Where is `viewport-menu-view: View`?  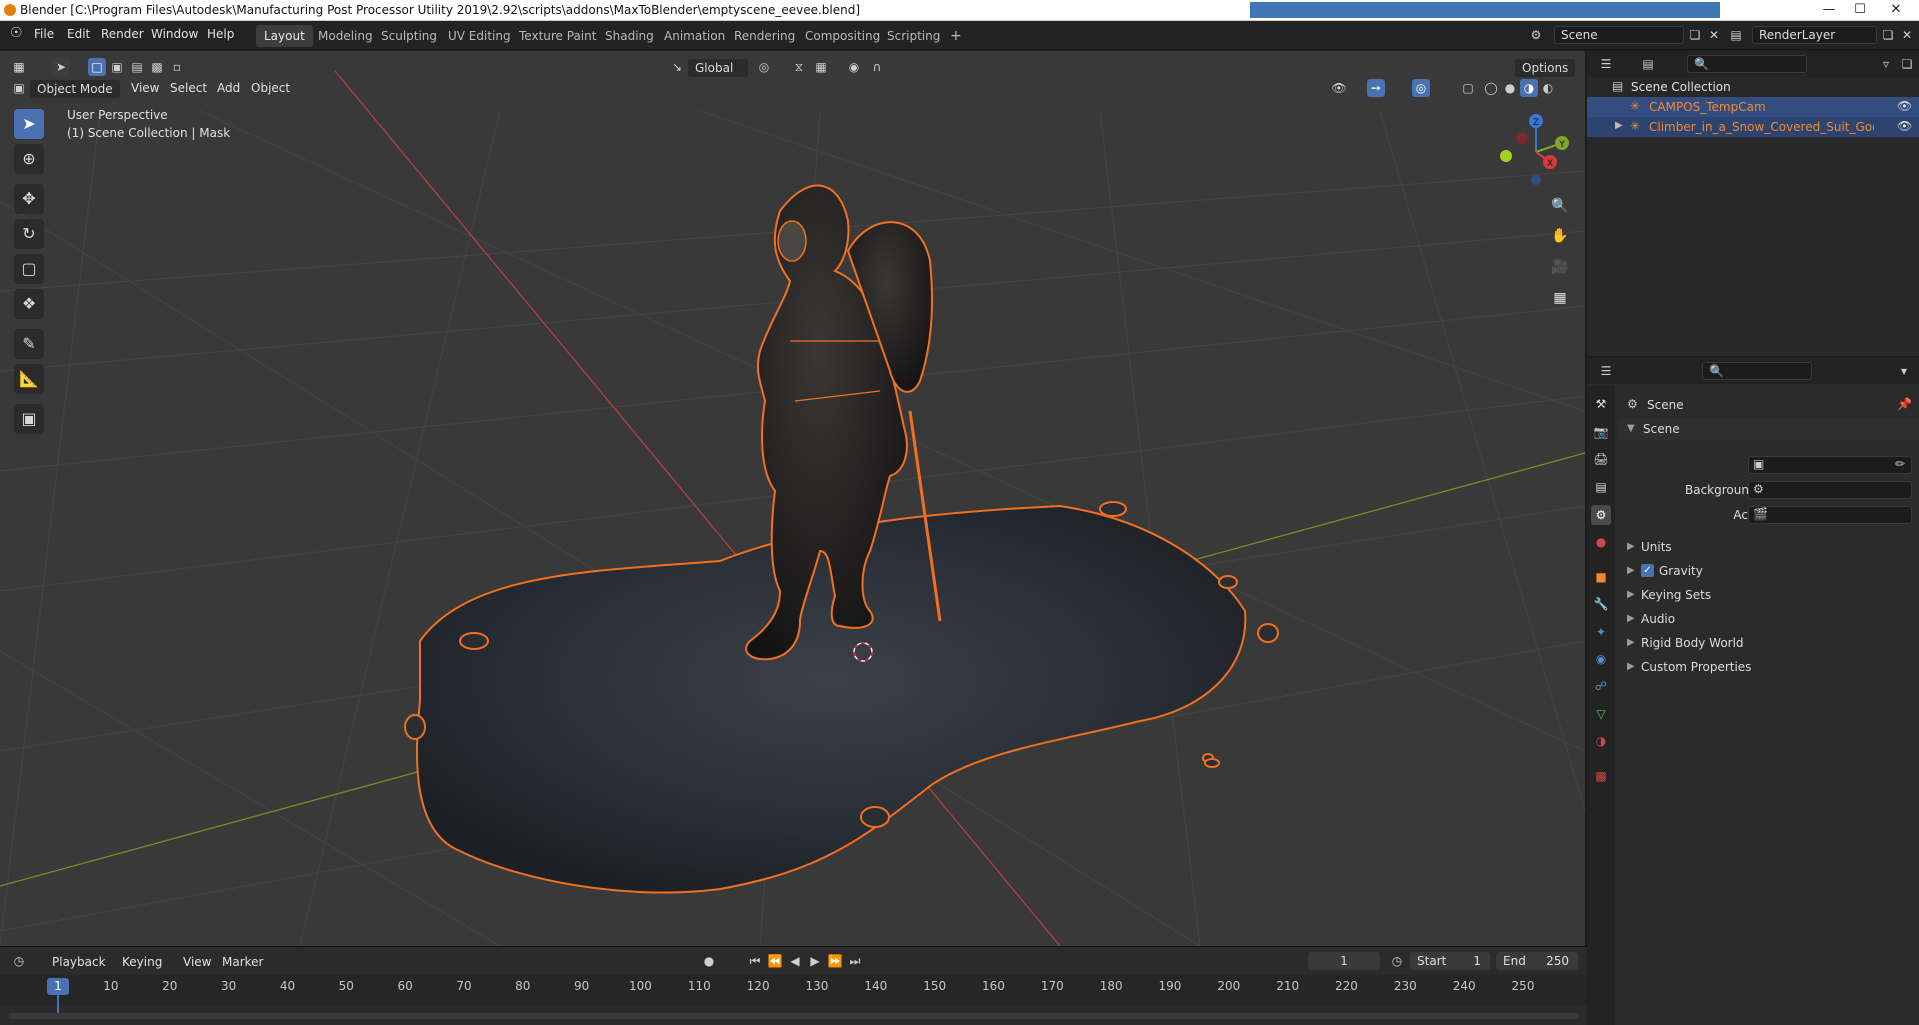
viewport-menu-view: View is located at coordinates (145, 88).